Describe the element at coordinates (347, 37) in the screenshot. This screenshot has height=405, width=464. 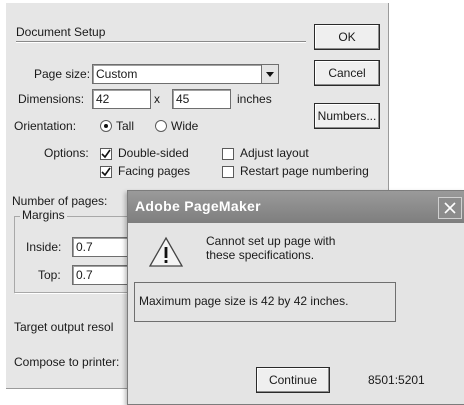
I see `ok-button: OK` at that location.